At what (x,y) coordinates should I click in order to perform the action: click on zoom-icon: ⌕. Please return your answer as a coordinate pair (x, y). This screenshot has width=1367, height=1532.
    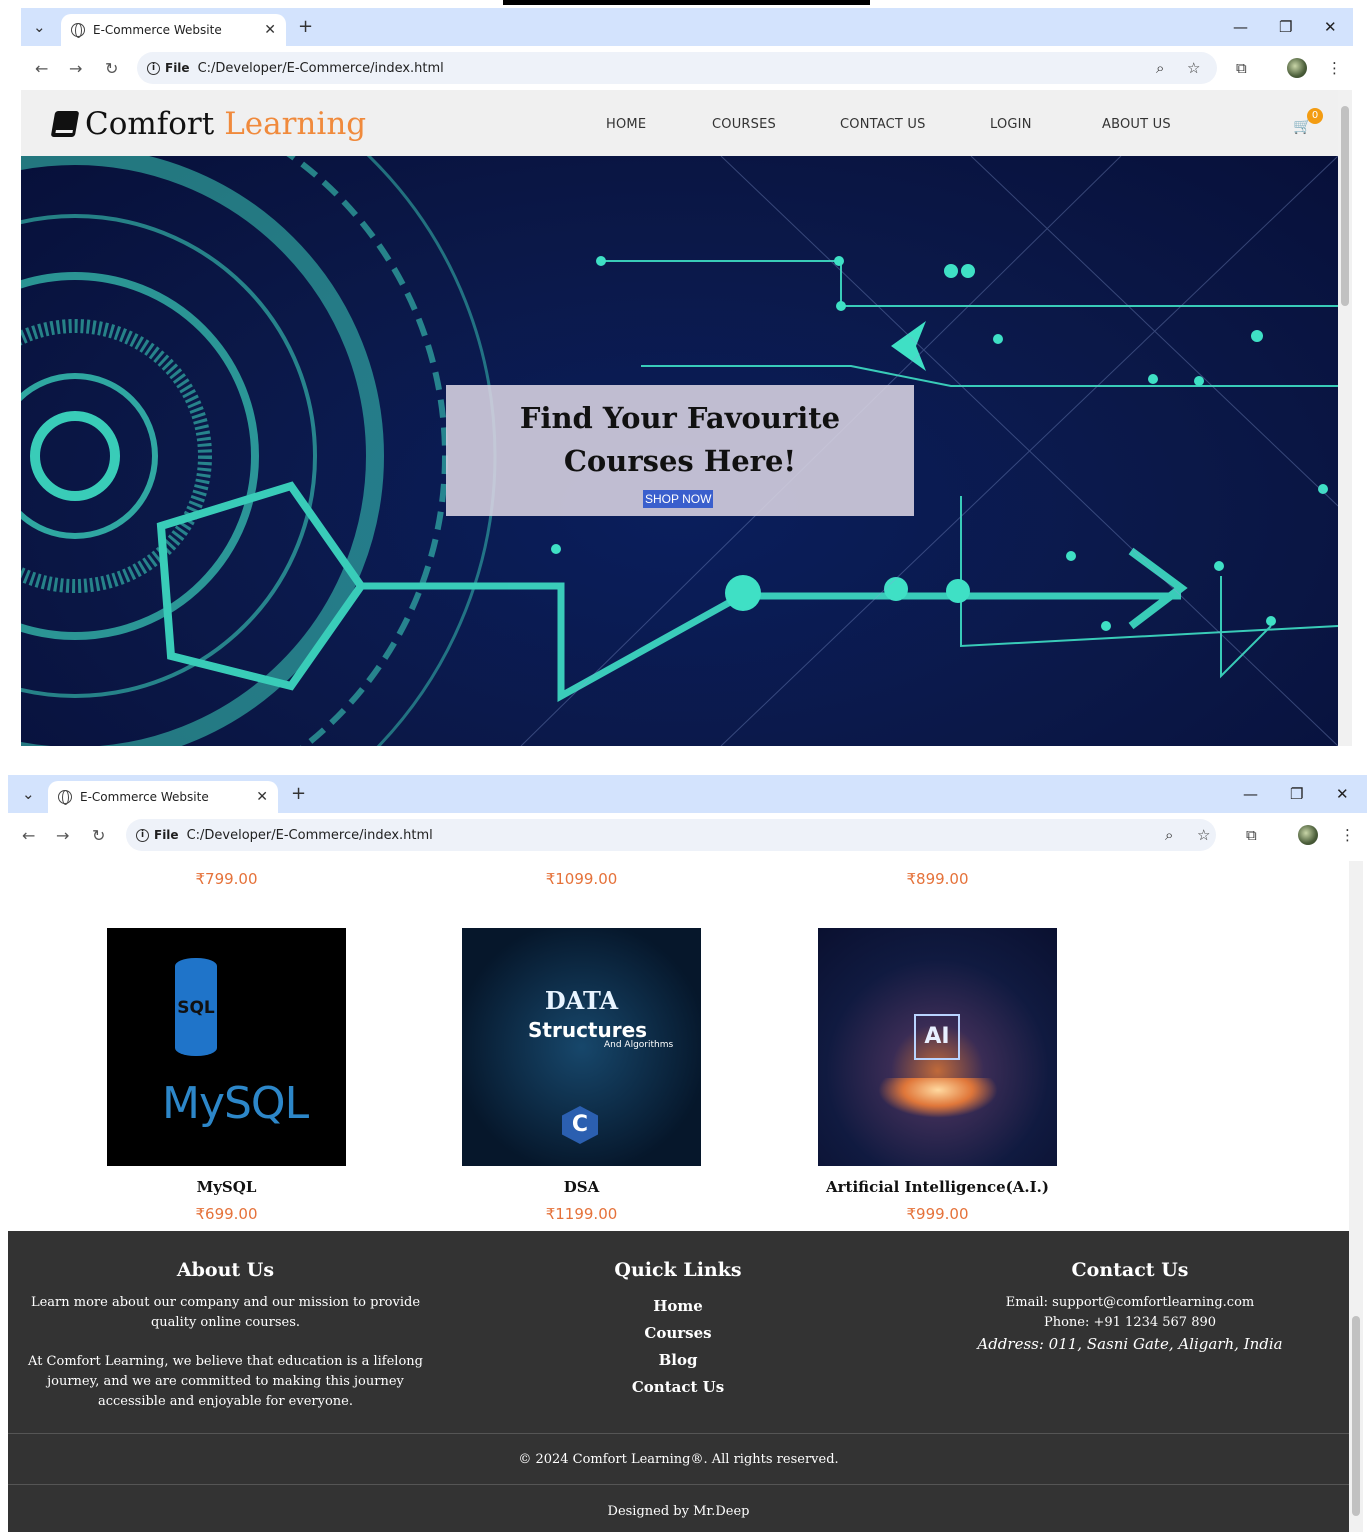
    Looking at the image, I should click on (1160, 68).